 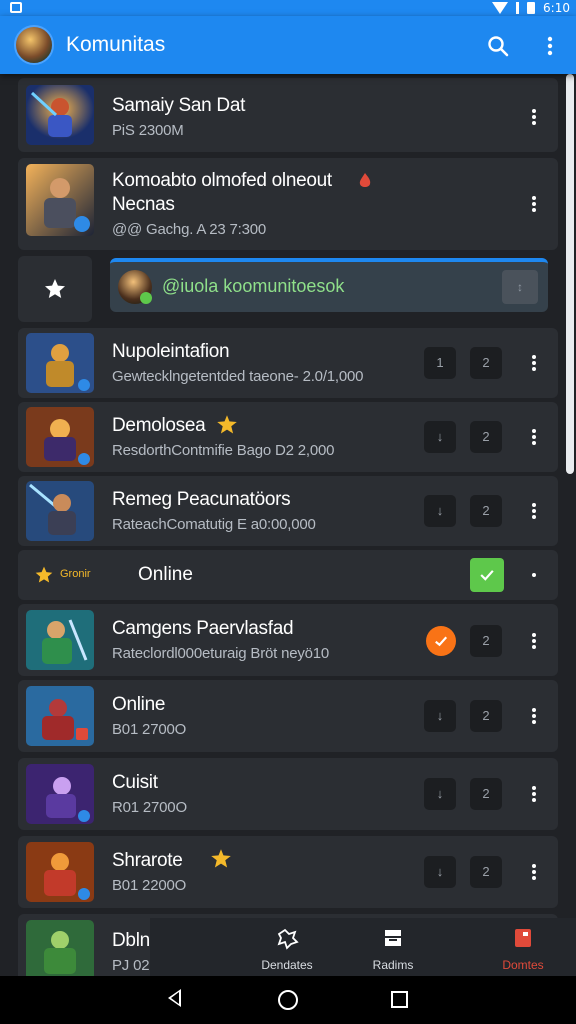 I want to click on system-nav-bar, so click(x=288, y=1000).